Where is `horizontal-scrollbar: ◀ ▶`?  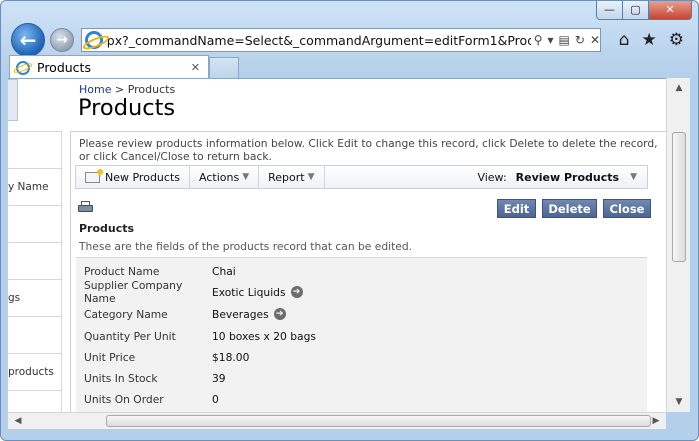
horizontal-scrollbar: ◀ ▶ is located at coordinates (337, 420).